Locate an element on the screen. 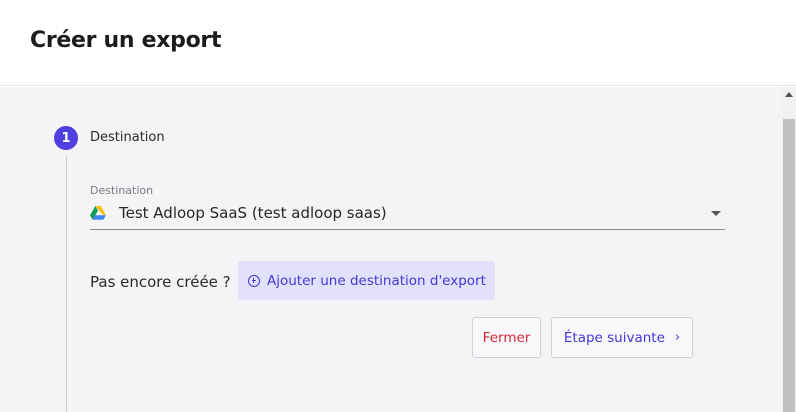  add-destination-button: Ajouter une destination d'export is located at coordinates (366, 280).